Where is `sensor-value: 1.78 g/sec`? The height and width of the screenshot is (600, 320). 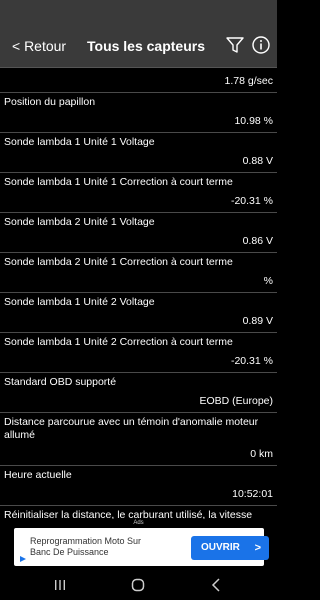 sensor-value: 1.78 g/sec is located at coordinates (248, 81).